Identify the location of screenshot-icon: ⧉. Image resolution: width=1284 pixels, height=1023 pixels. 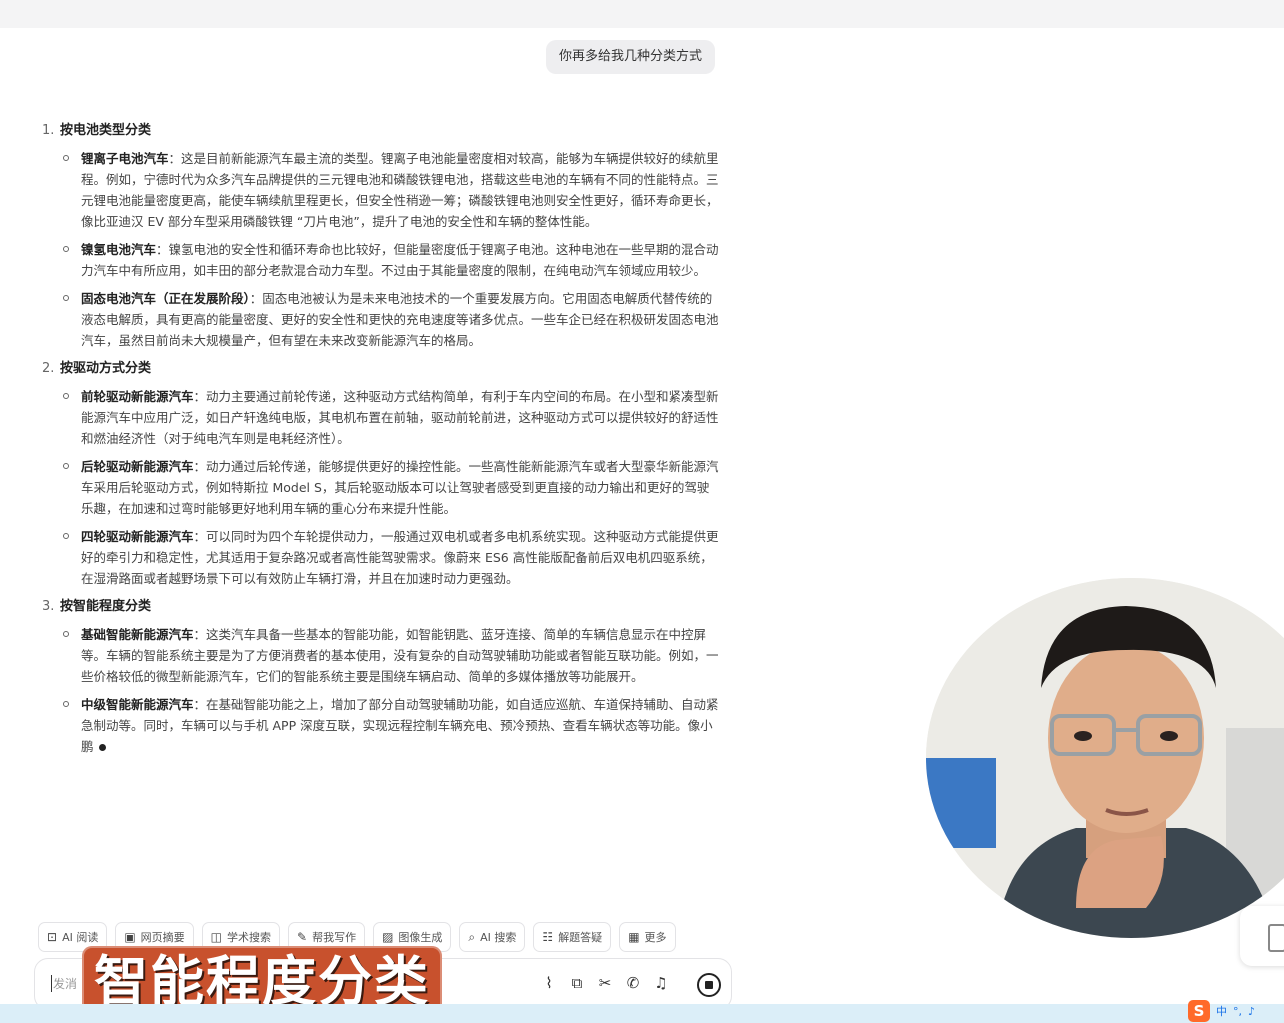
(577, 983).